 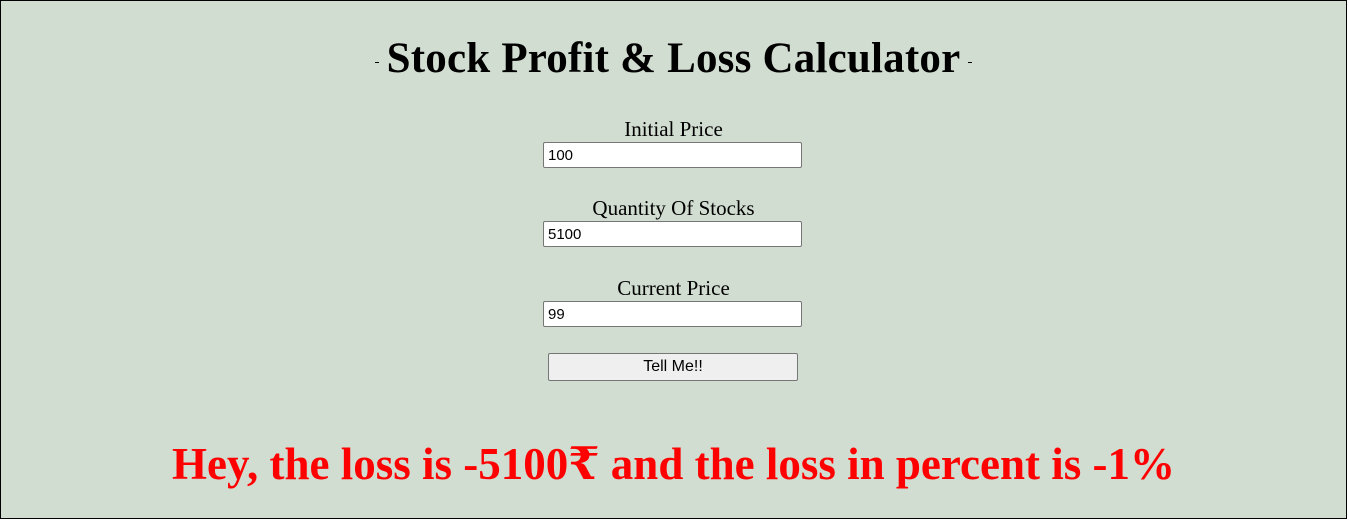 I want to click on title-row: Stock Profit & Loss Calculator, so click(x=673, y=59).